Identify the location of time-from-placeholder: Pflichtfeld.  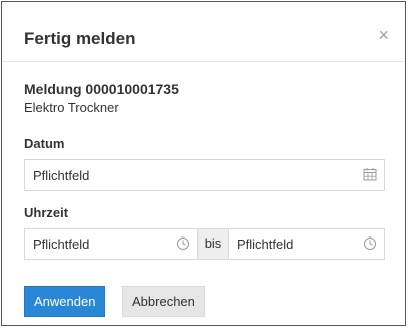
(61, 244).